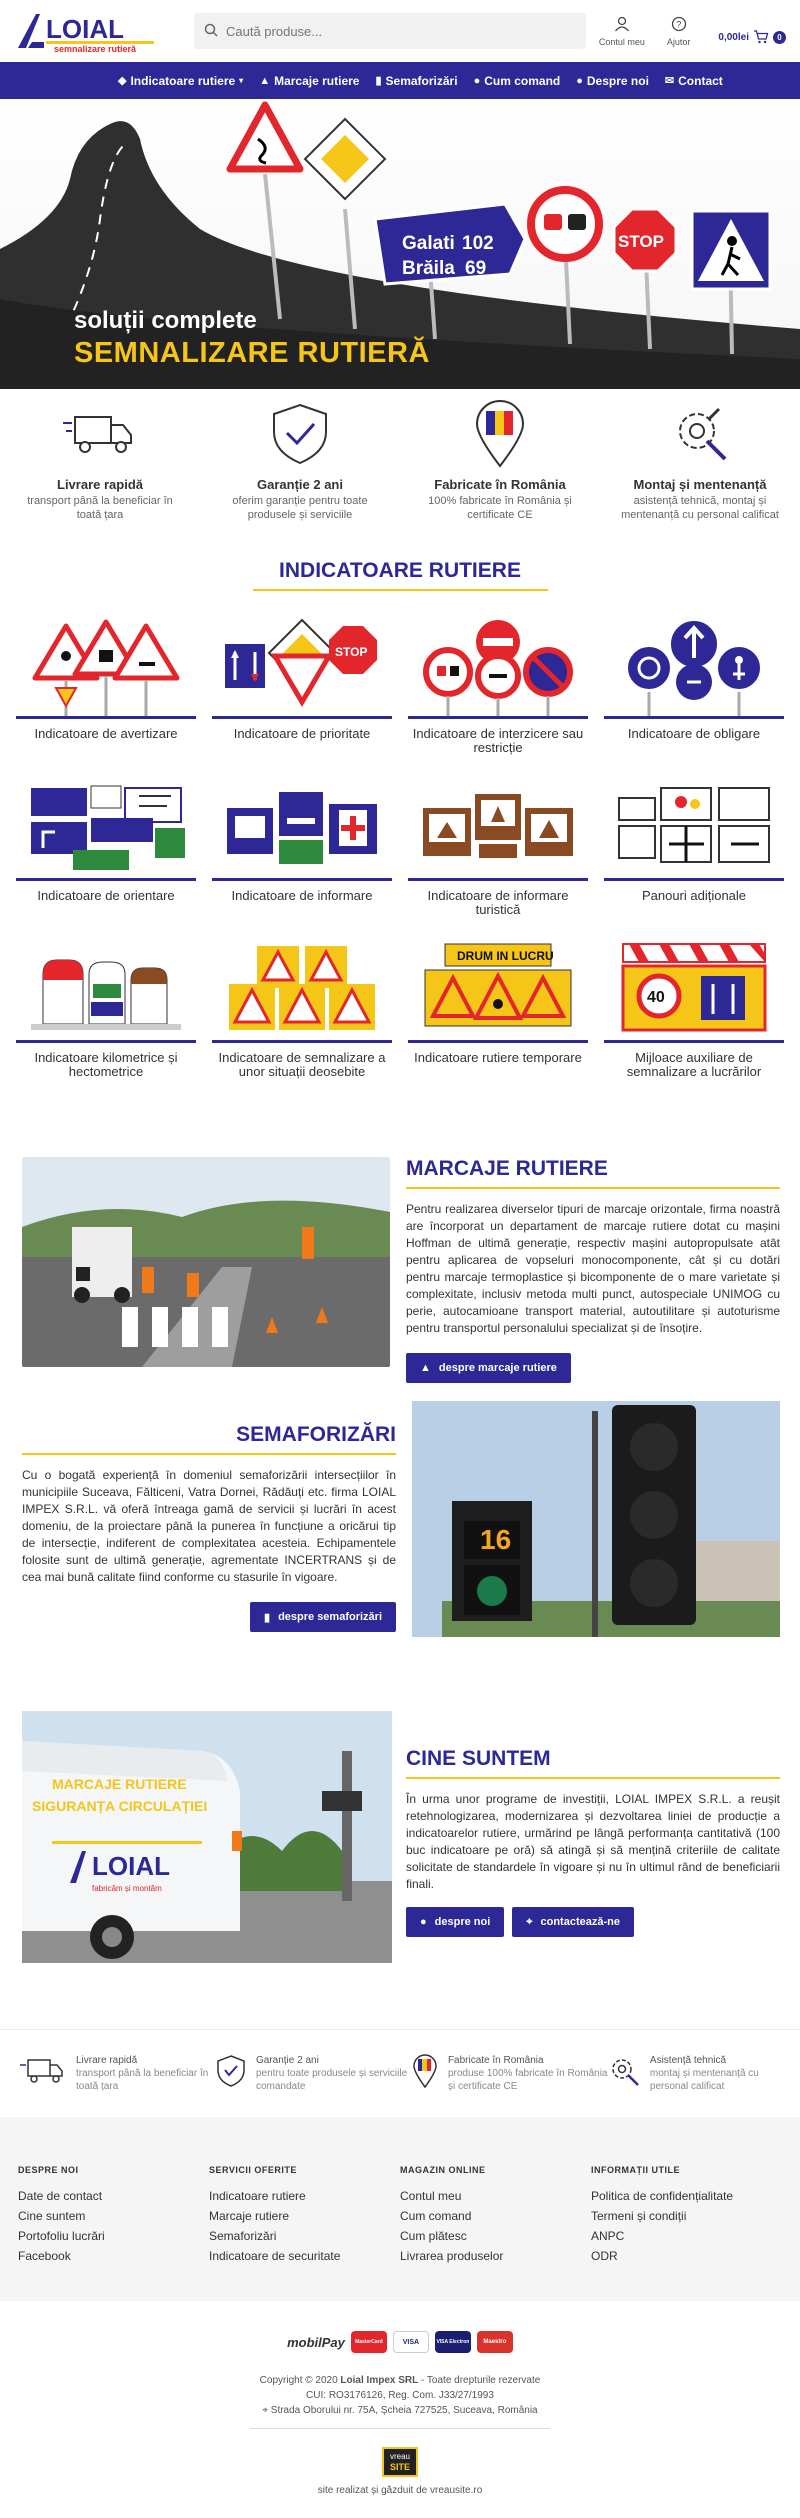  What do you see at coordinates (113, 2236) in the screenshot?
I see `footer-link: Portofoliu lucrări` at bounding box center [113, 2236].